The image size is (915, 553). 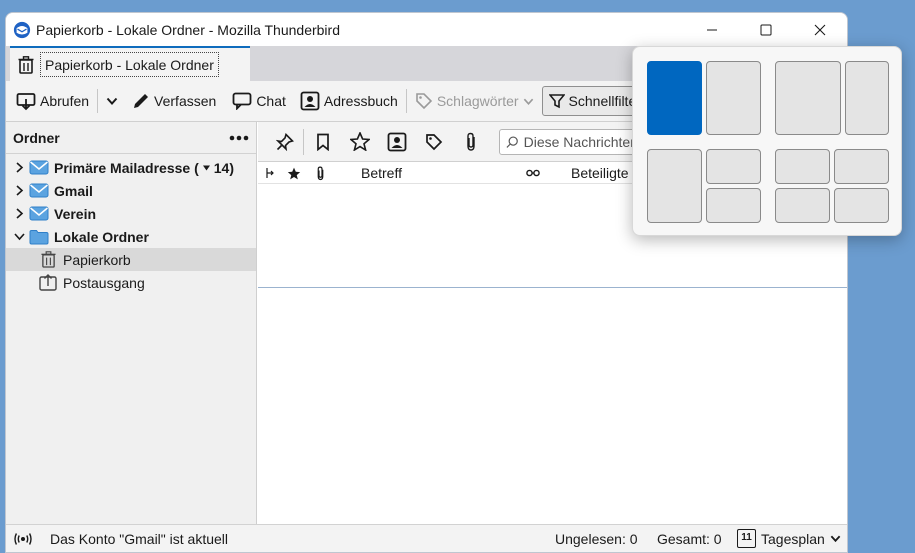 What do you see at coordinates (802, 166) in the screenshot?
I see `snap-zone-quad-top-left` at bounding box center [802, 166].